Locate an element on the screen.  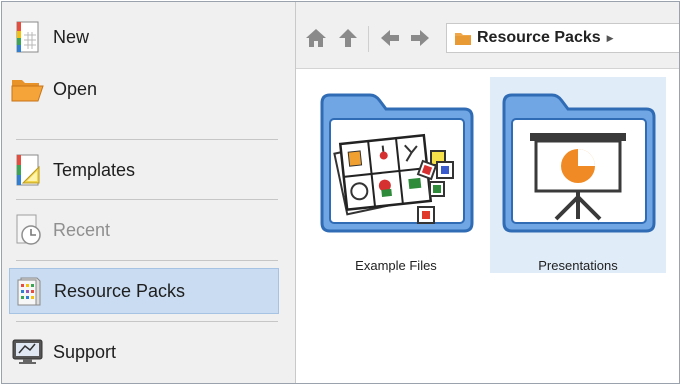
sidebar-item-support: Support is located at coordinates (144, 352).